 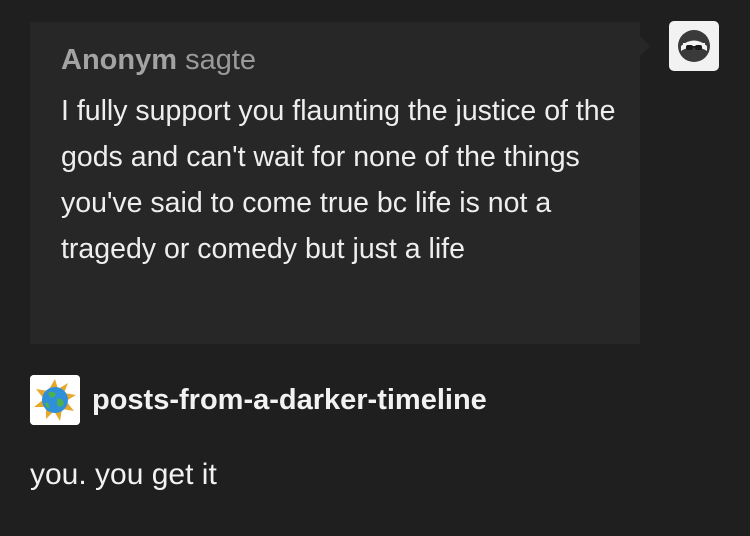 I want to click on anonymous-avatar, so click(x=694, y=46).